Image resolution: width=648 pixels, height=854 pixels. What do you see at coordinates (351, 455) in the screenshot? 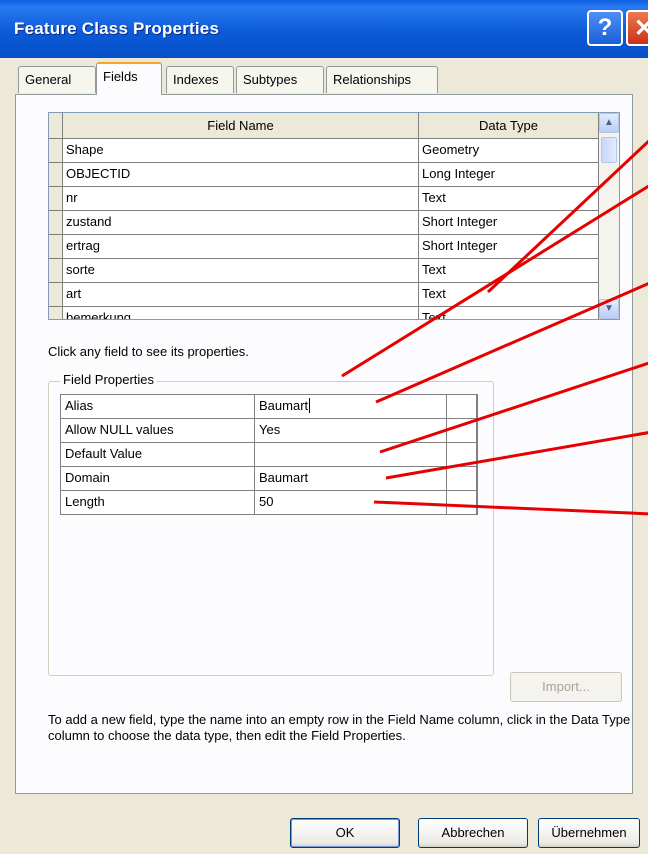
I see `property-value-cell` at bounding box center [351, 455].